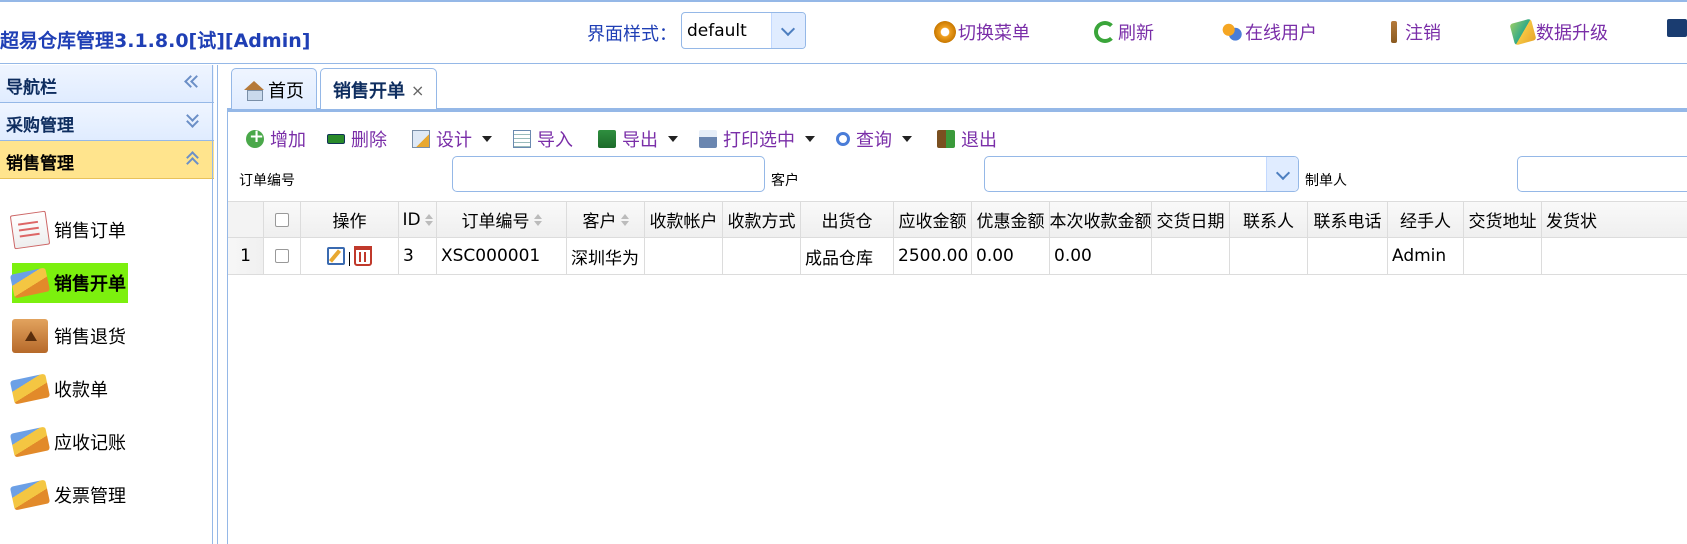  I want to click on collapse-left-icon, so click(193, 83).